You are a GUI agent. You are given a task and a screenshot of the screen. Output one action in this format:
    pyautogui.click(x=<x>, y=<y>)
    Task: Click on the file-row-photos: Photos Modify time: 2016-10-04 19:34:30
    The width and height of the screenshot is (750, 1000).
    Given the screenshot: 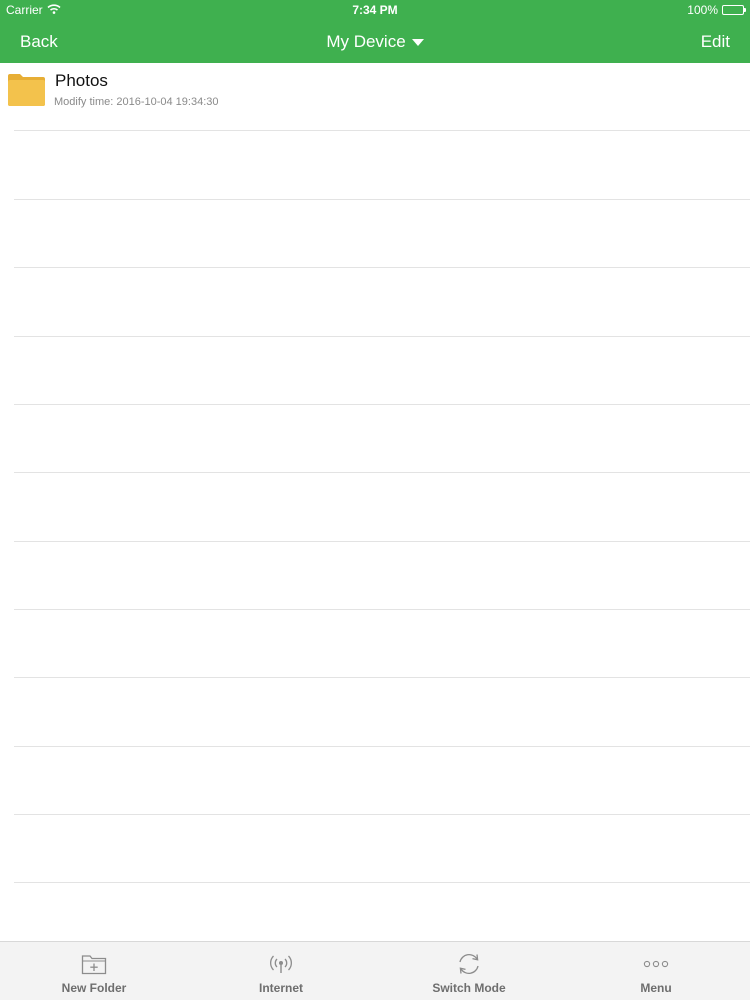 What is the action you would take?
    pyautogui.click(x=375, y=96)
    